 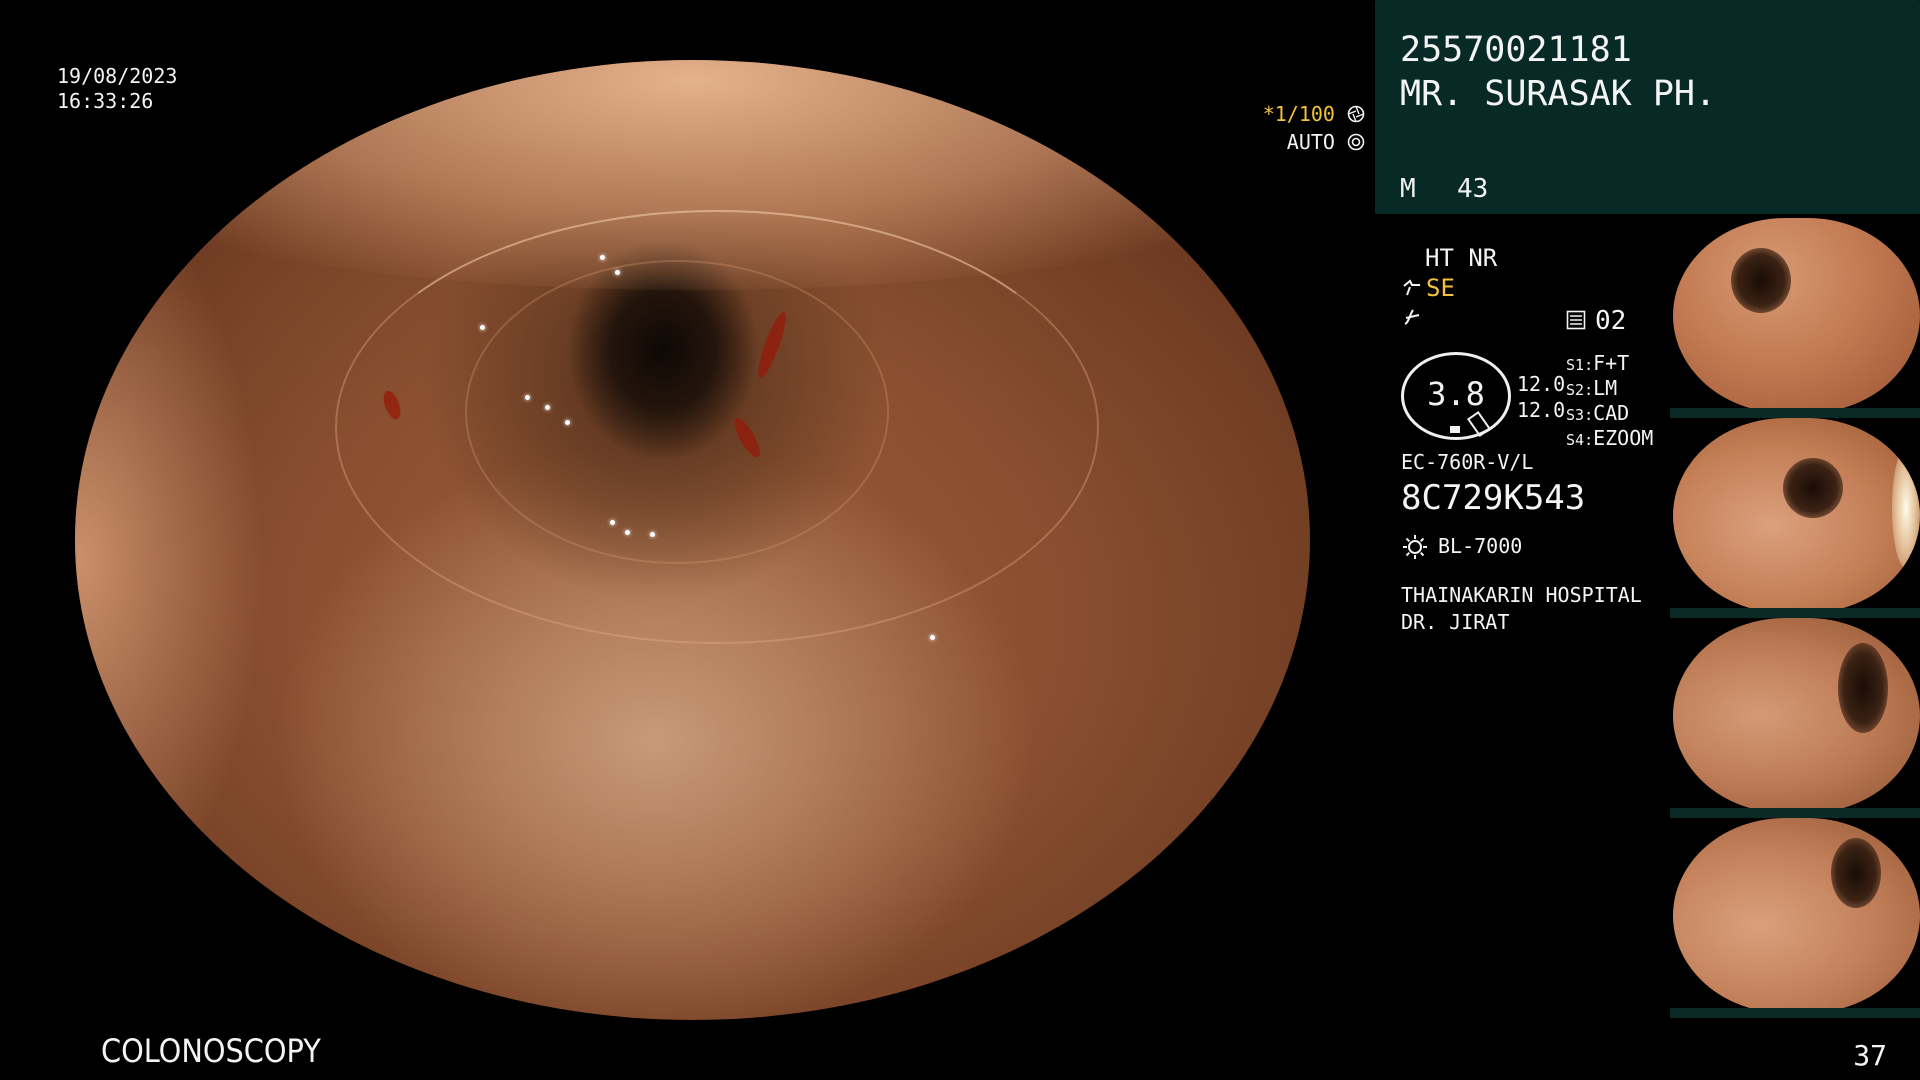 I want to click on shutter-setting: *1/100, so click(x=1295, y=114).